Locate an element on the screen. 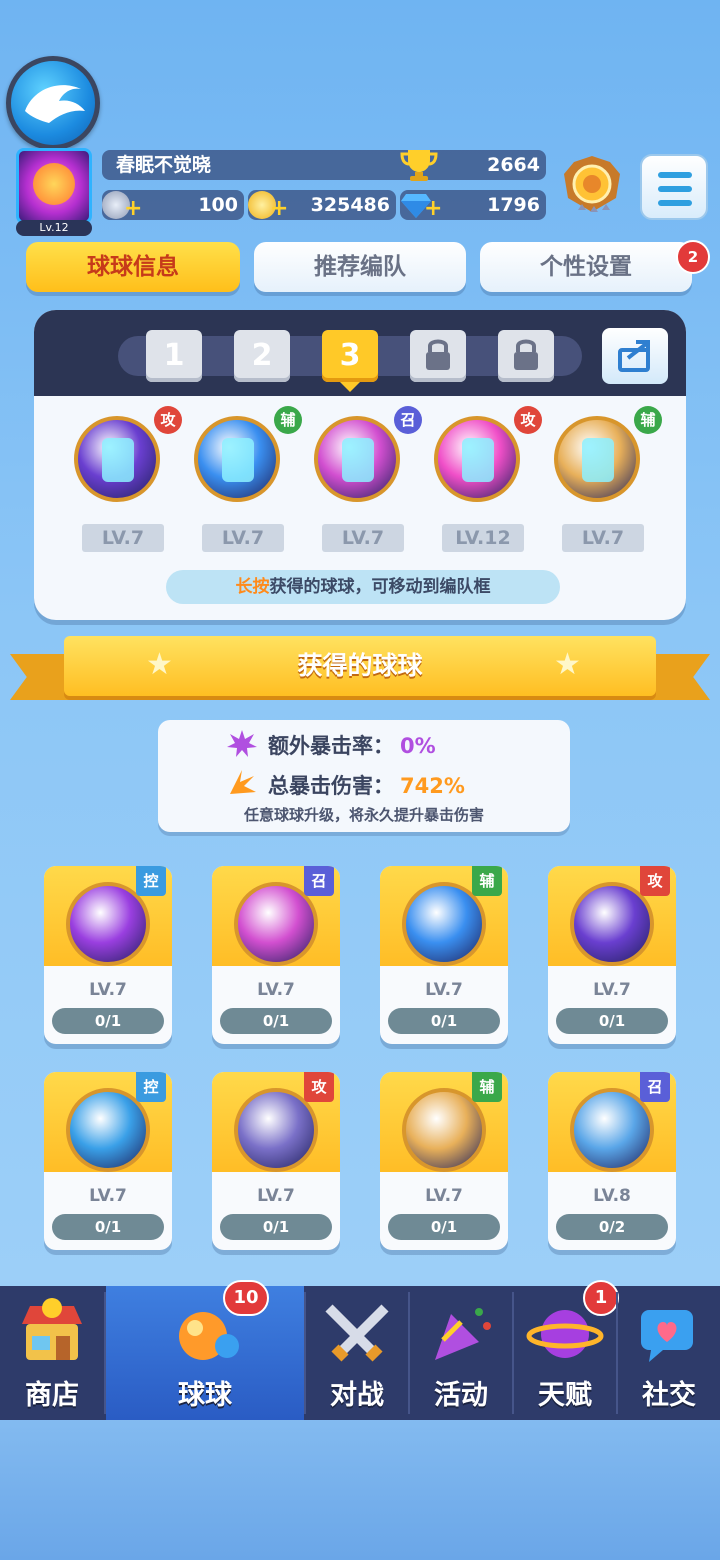  drag-hint: 长按获得的球球，可移动到编队框 is located at coordinates (363, 587).